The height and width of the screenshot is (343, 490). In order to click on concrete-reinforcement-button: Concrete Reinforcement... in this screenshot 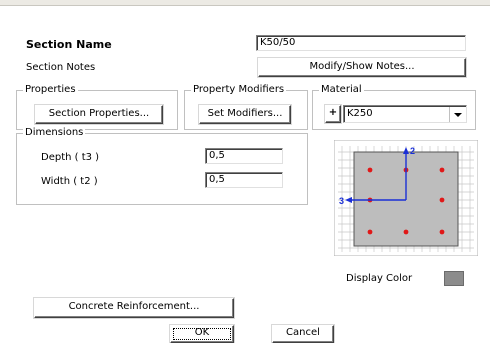, I will do `click(134, 308)`.